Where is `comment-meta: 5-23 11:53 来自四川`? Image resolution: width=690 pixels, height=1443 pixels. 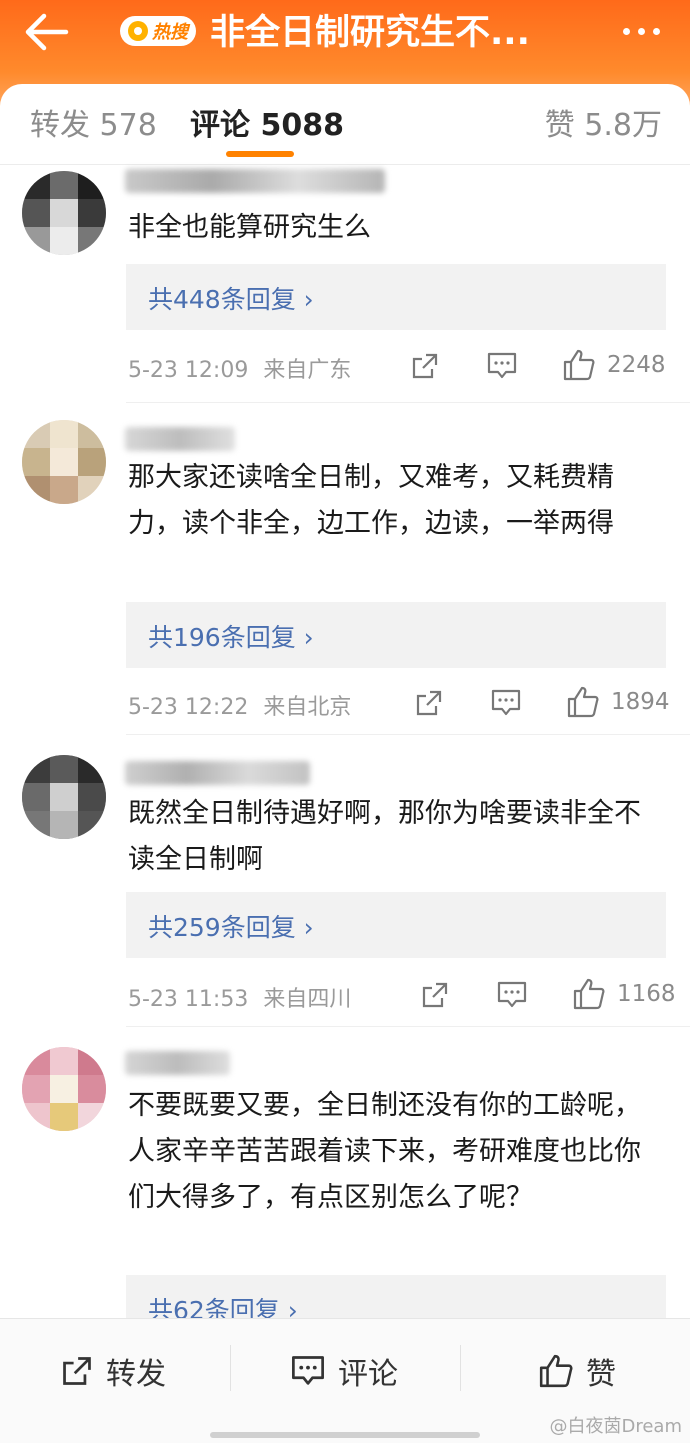 comment-meta: 5-23 11:53 来自四川 is located at coordinates (239, 997).